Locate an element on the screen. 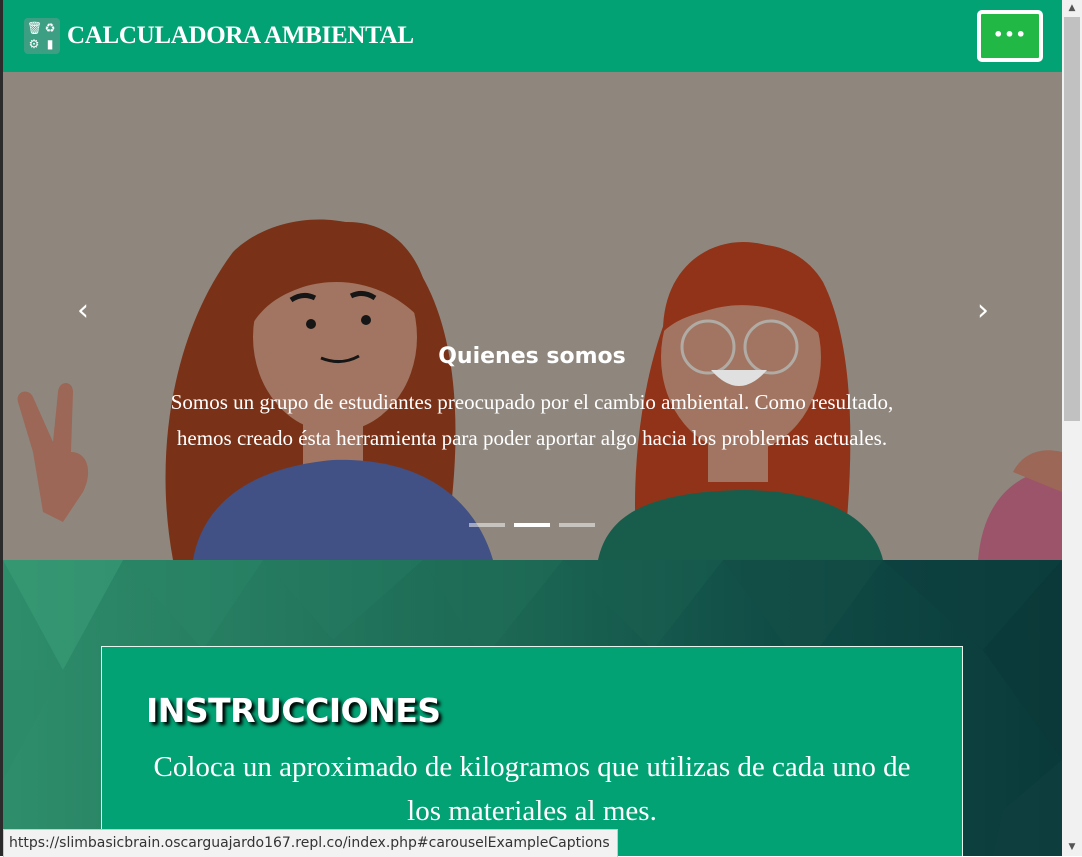 The width and height of the screenshot is (1082, 857). instructions-title: INSTRUCCIONES is located at coordinates (293, 710).